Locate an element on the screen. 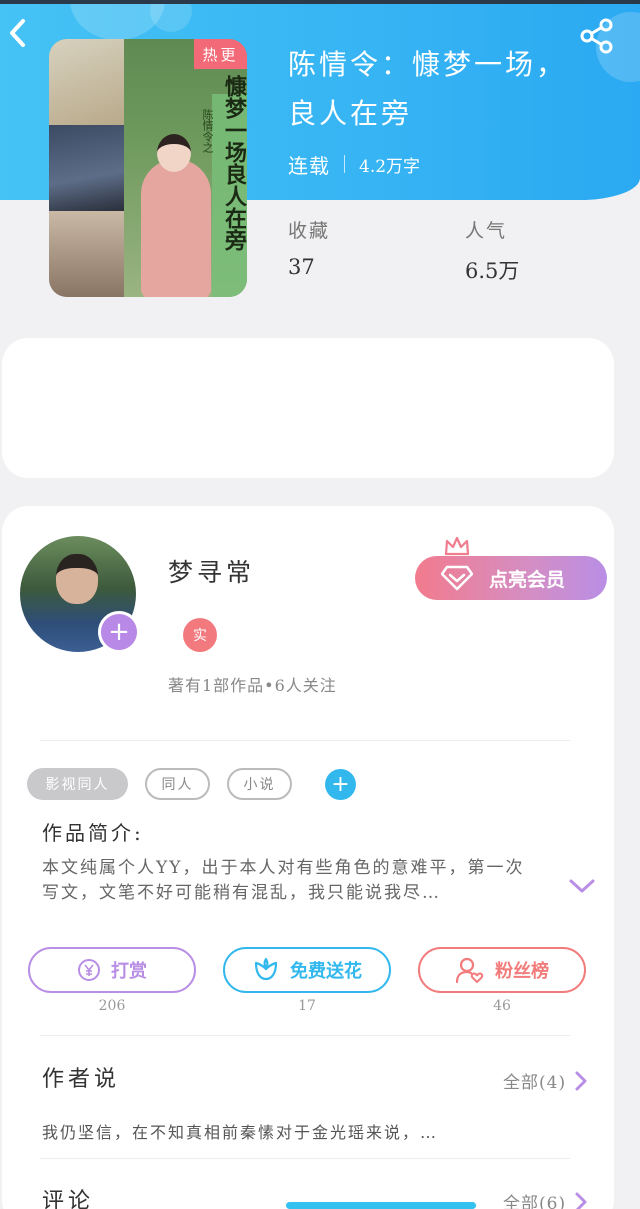 Image resolution: width=640 pixels, height=1209 pixels. author-say-all-link: 全部(4) is located at coordinates (545, 1080).